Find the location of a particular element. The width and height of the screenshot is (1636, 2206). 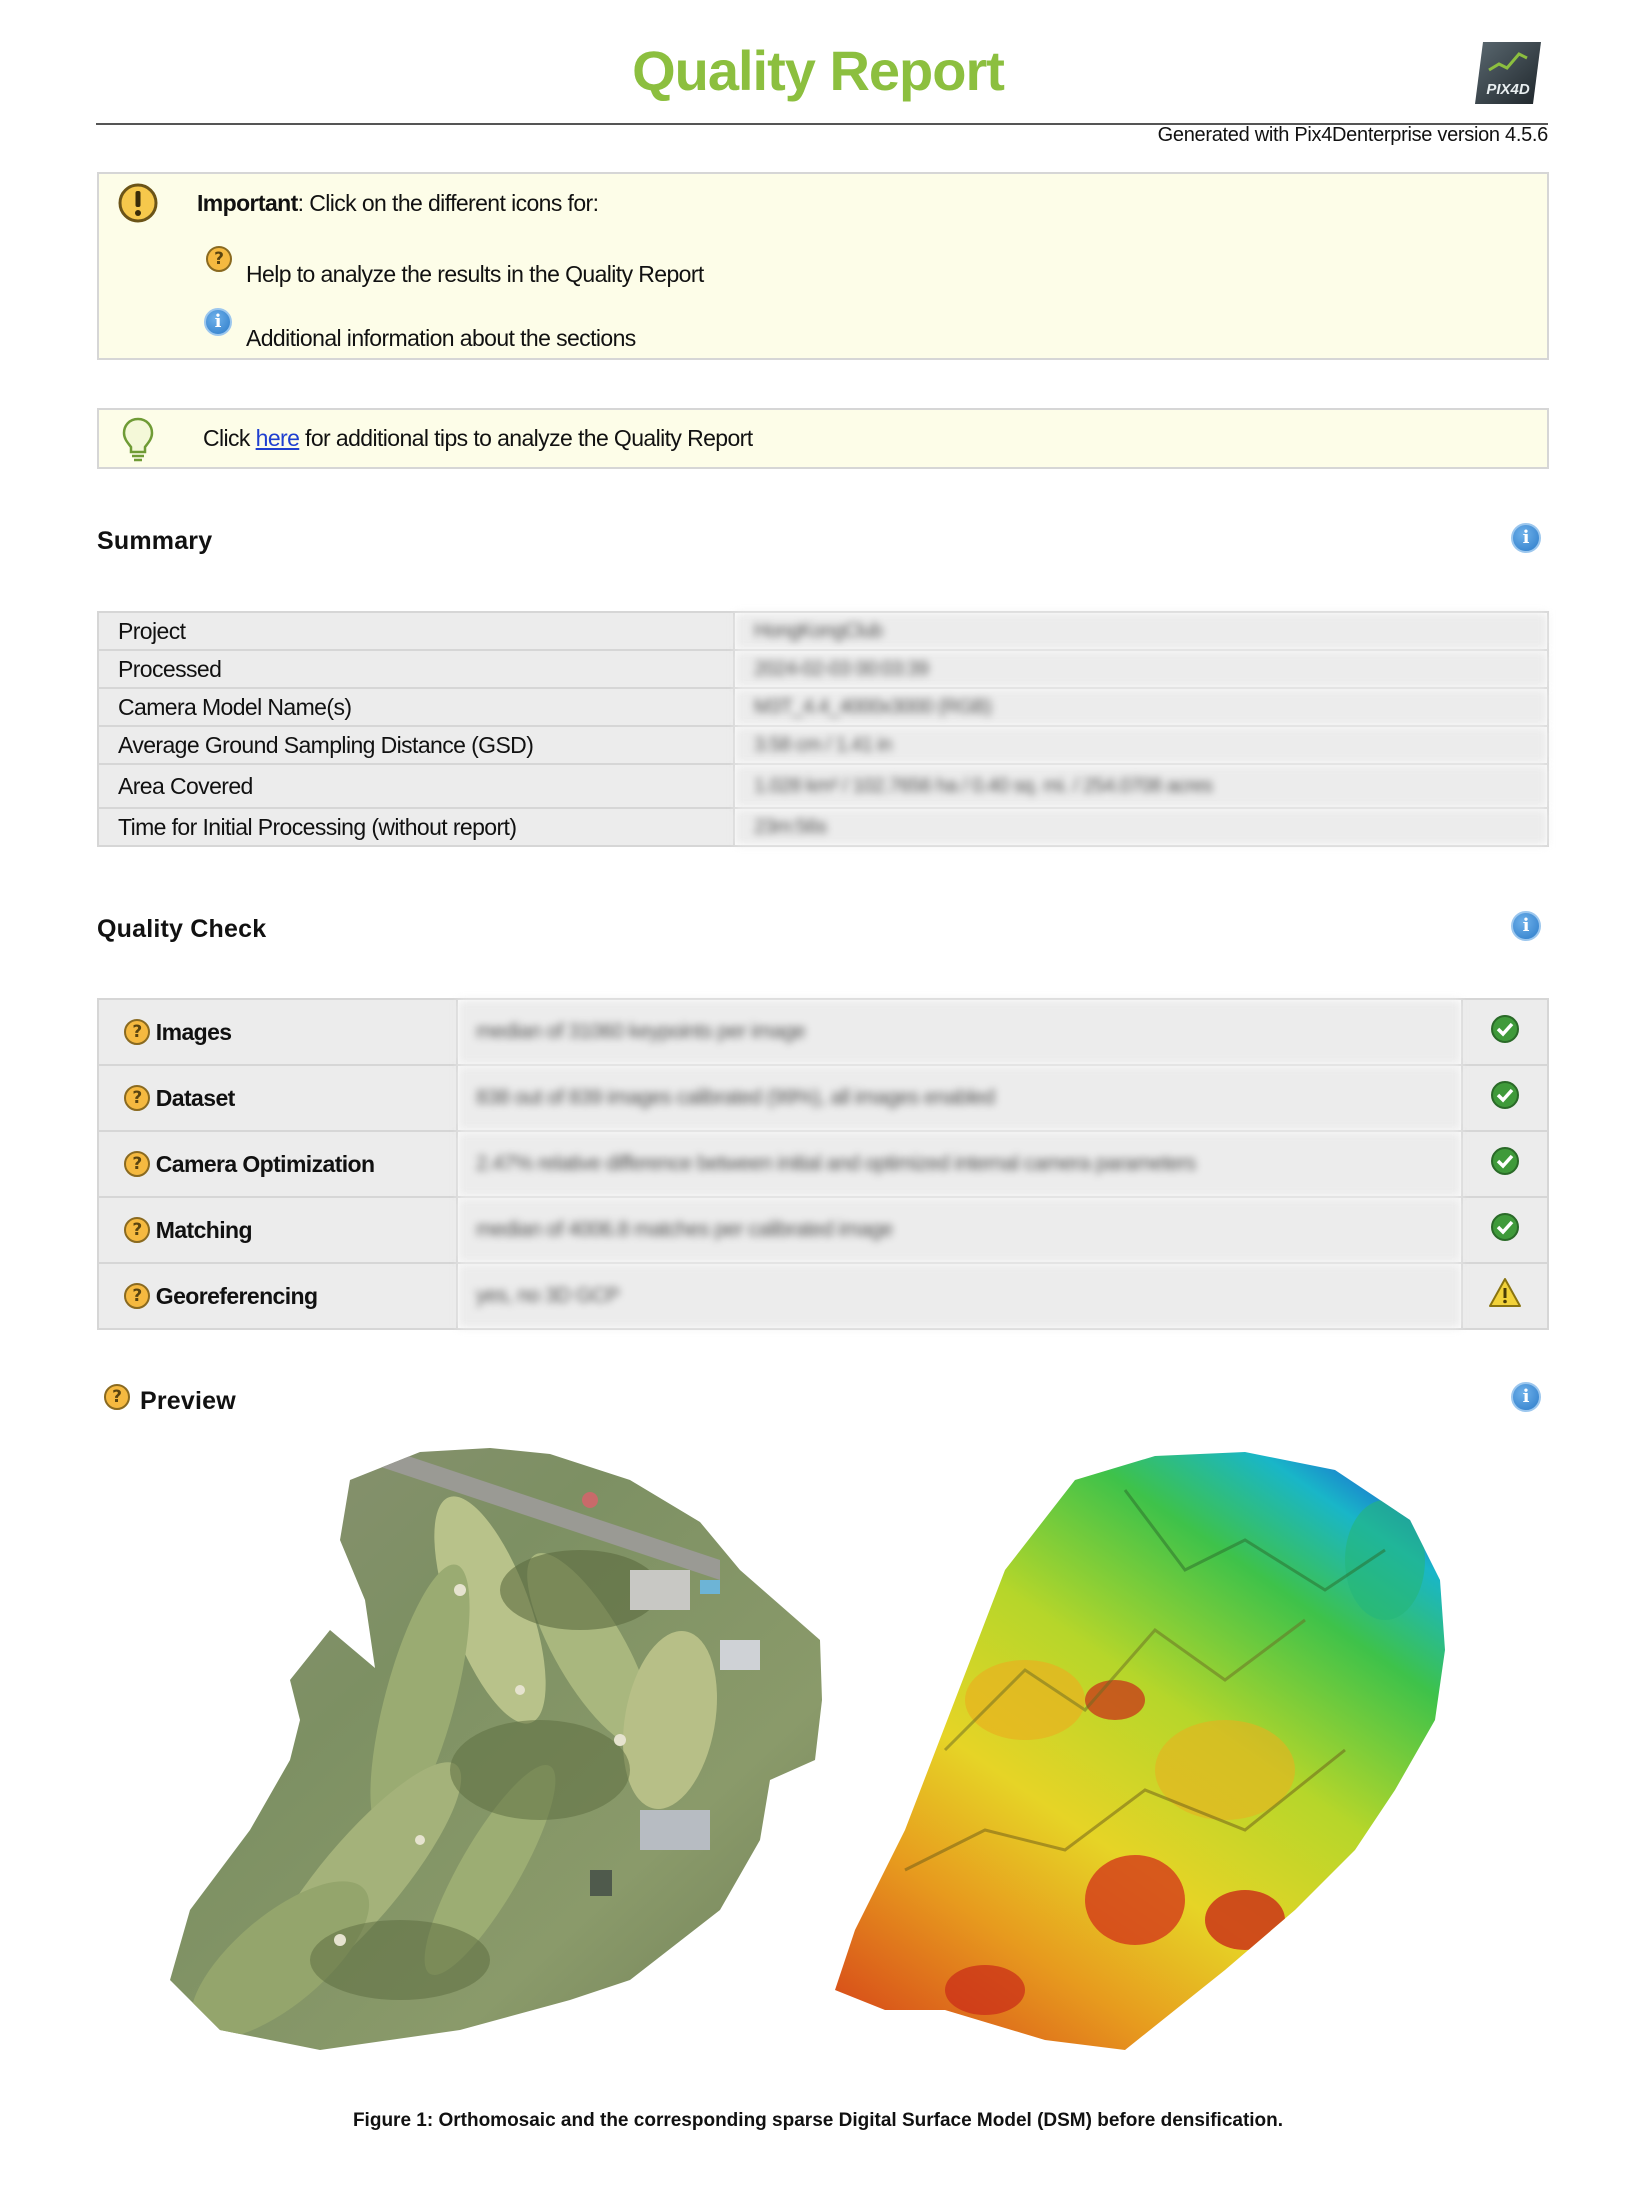

preview-heading: Preview is located at coordinates (188, 1401).